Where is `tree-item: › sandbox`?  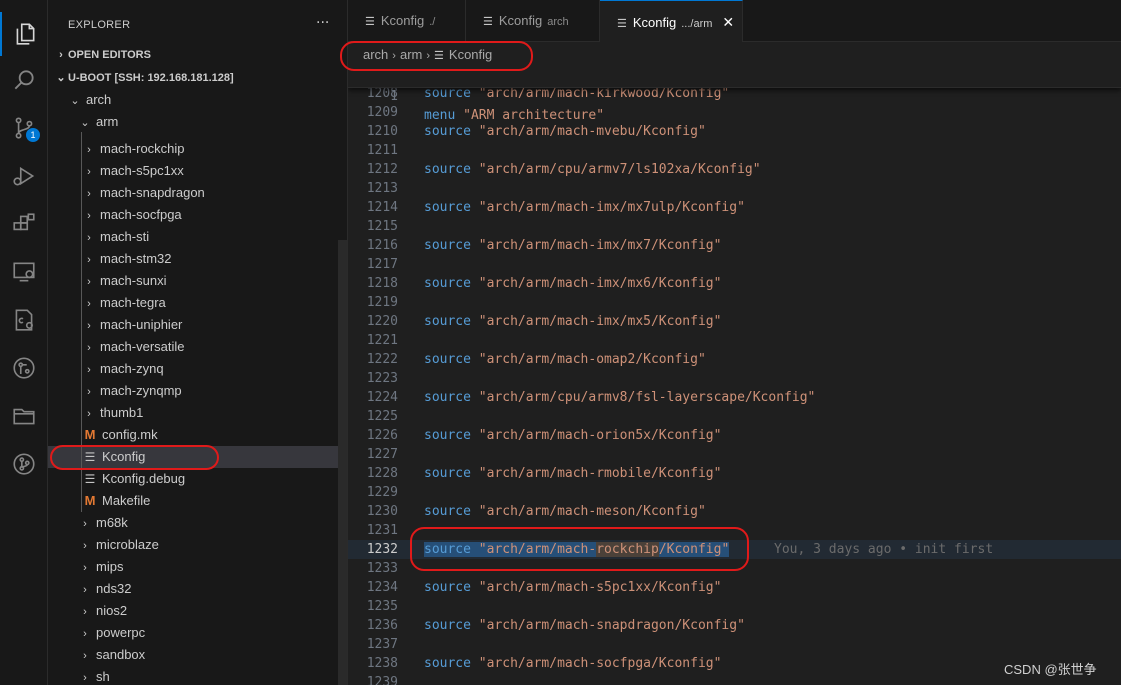
tree-item: › sandbox is located at coordinates (197, 655).